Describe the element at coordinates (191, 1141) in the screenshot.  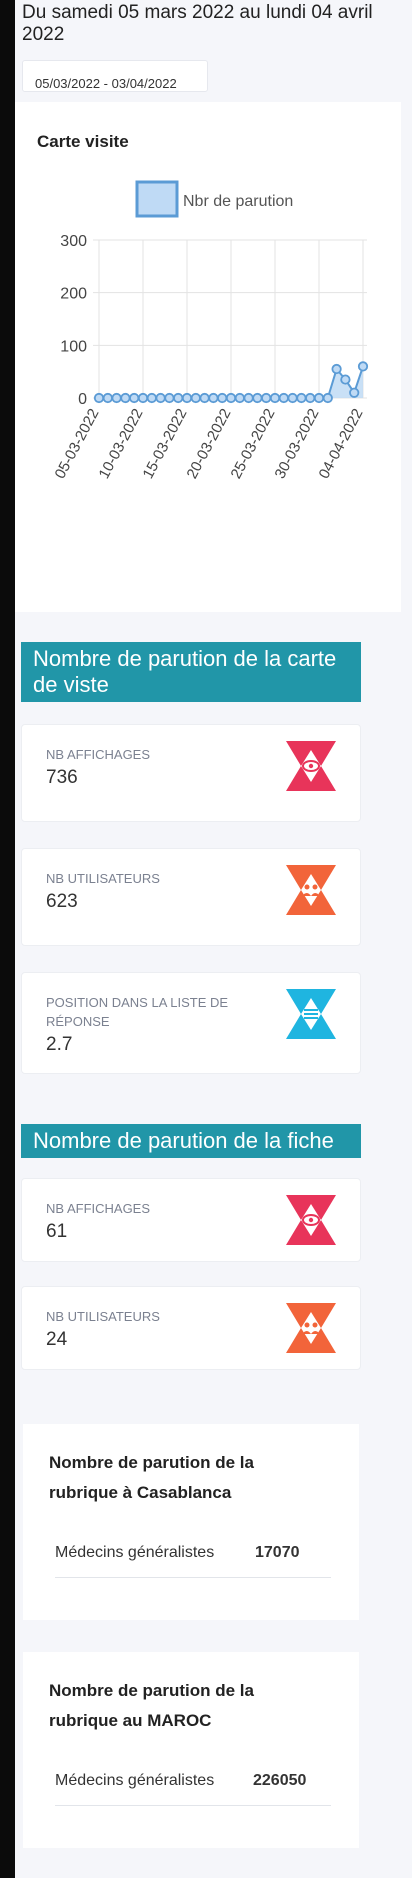
I see `section-title-fiche: Nombre de parution de la fiche` at that location.